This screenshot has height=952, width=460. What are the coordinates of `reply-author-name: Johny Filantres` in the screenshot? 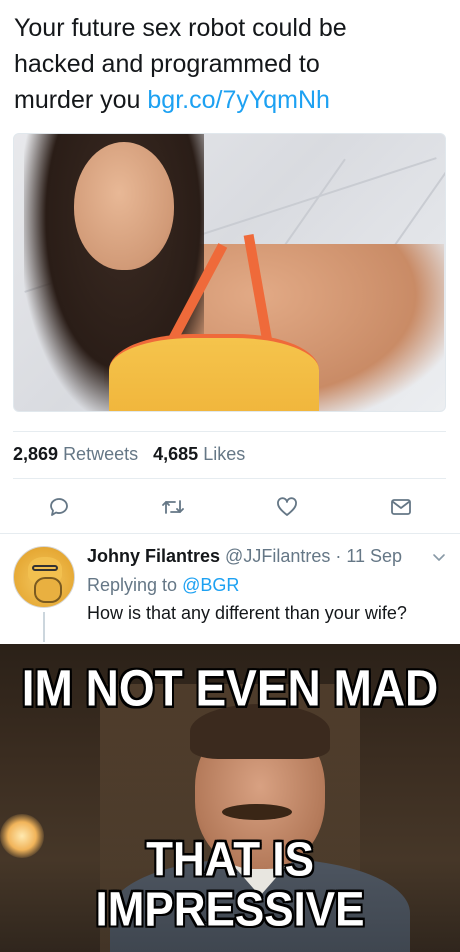 It's located at (153, 556).